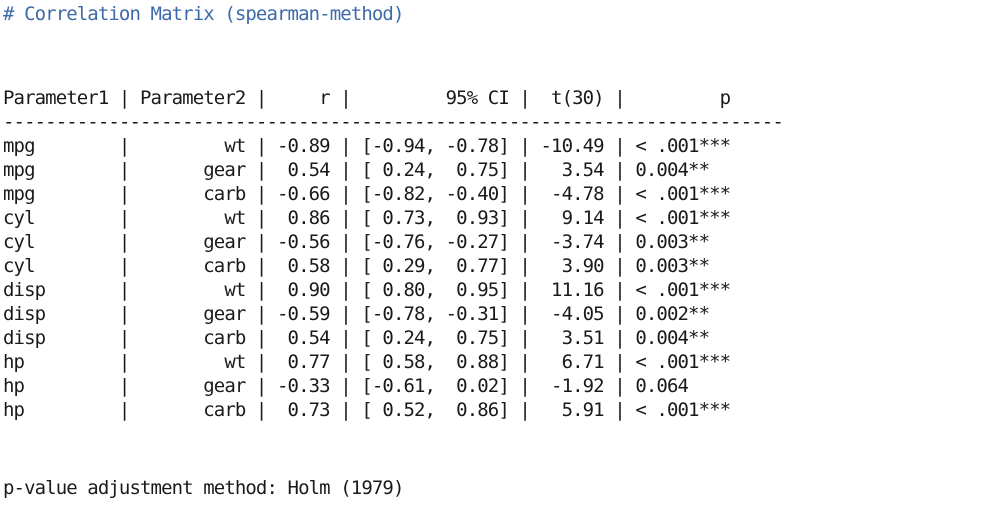  What do you see at coordinates (203, 488) in the screenshot?
I see `adjustment-note: p-value adjustment method: Holm (1979)` at bounding box center [203, 488].